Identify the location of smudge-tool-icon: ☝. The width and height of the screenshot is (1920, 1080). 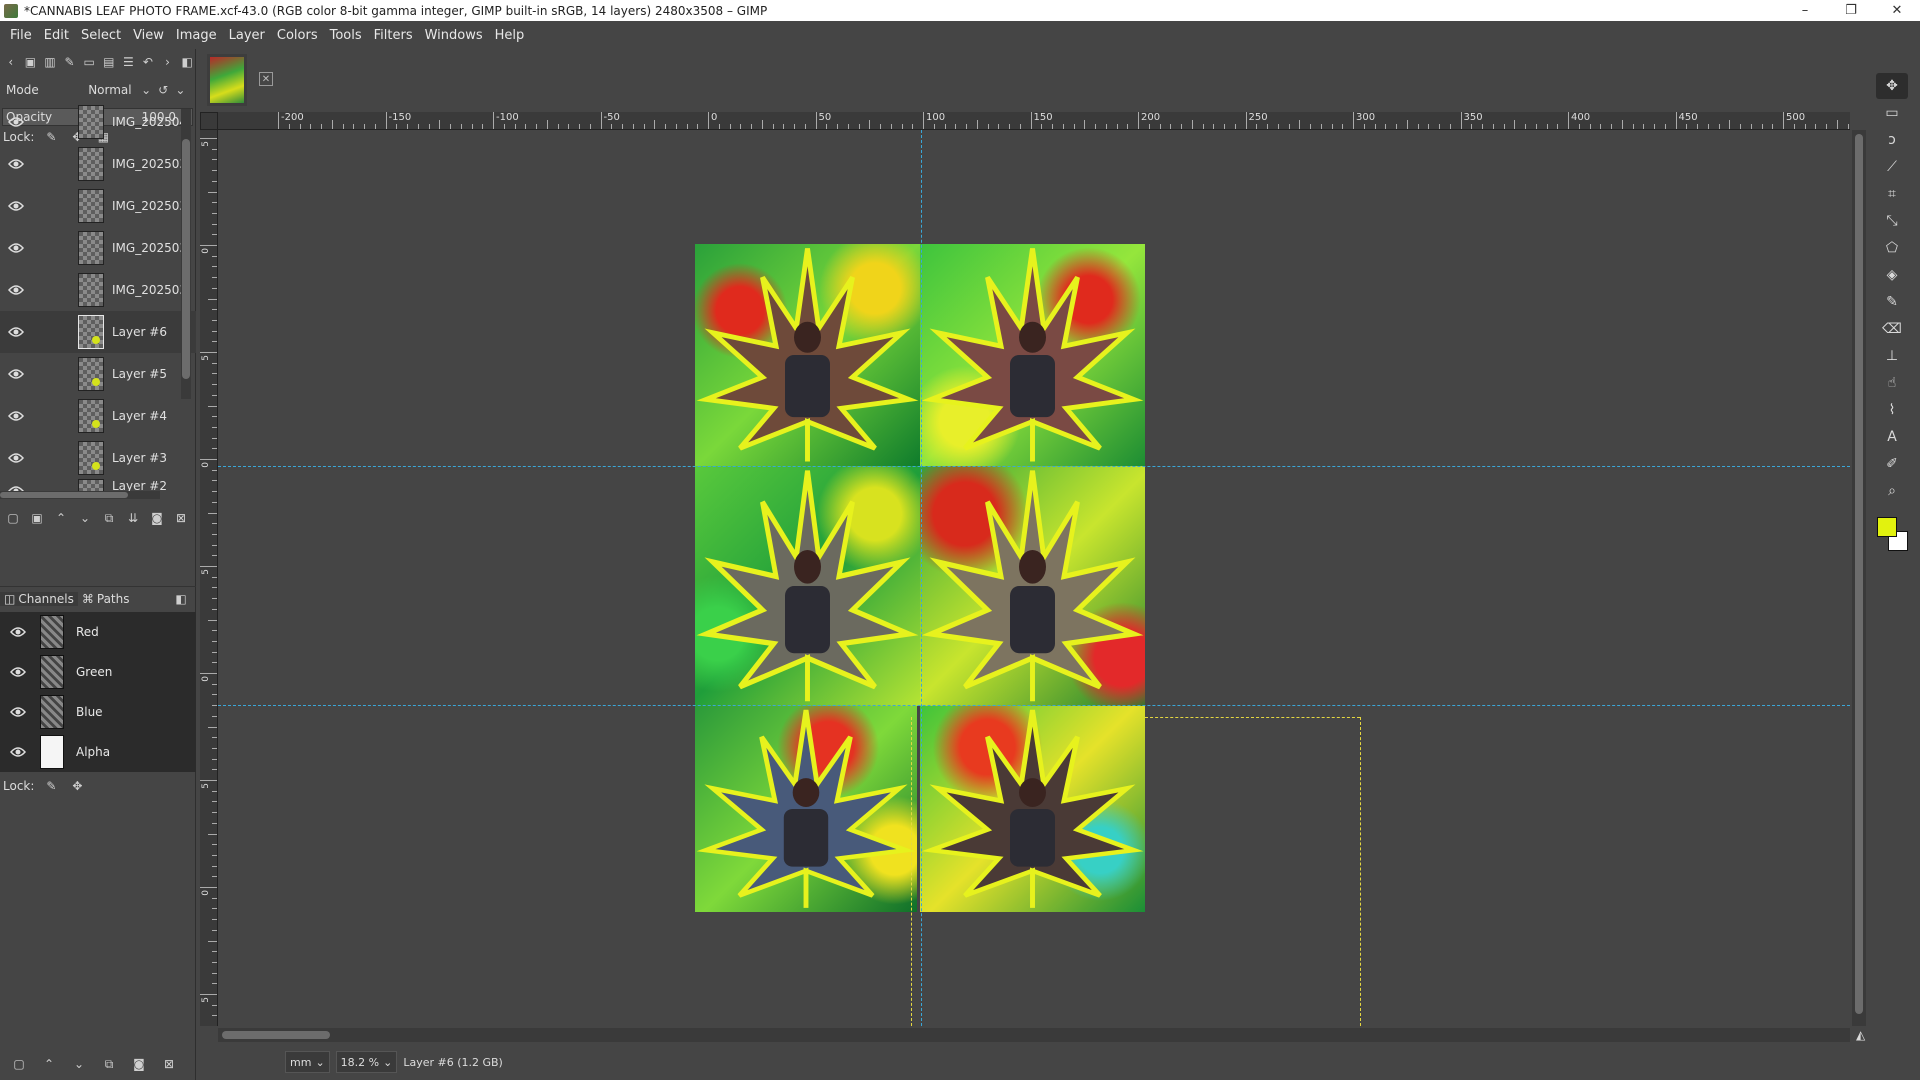
(1892, 383).